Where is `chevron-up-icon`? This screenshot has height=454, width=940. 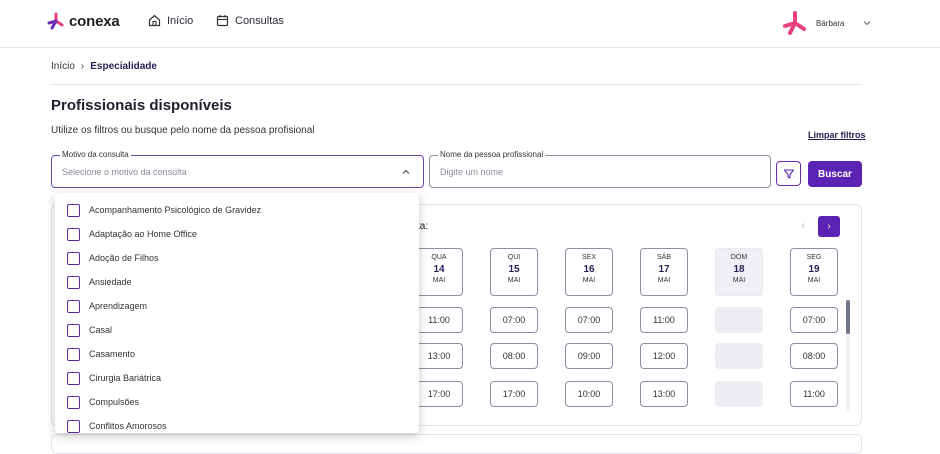 chevron-up-icon is located at coordinates (406, 171).